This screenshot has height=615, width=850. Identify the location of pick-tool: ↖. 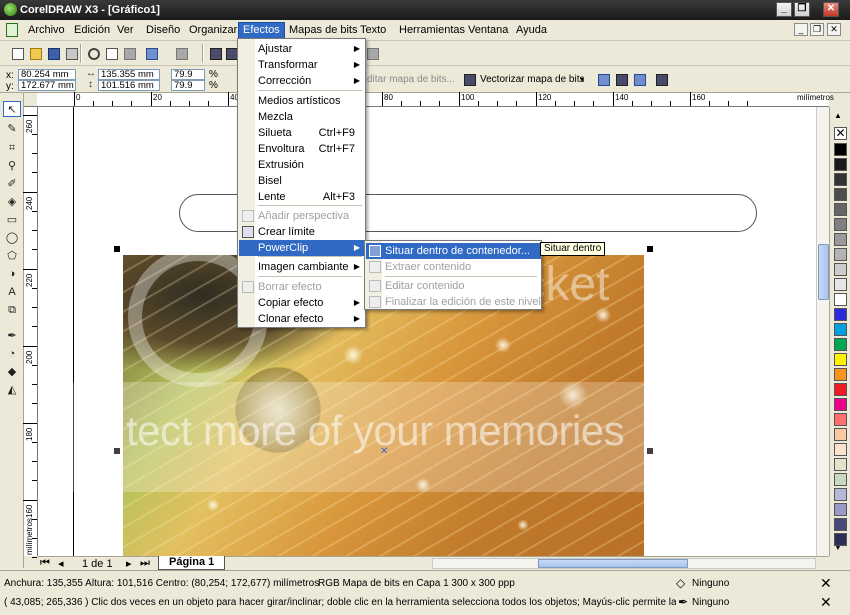
(12, 109).